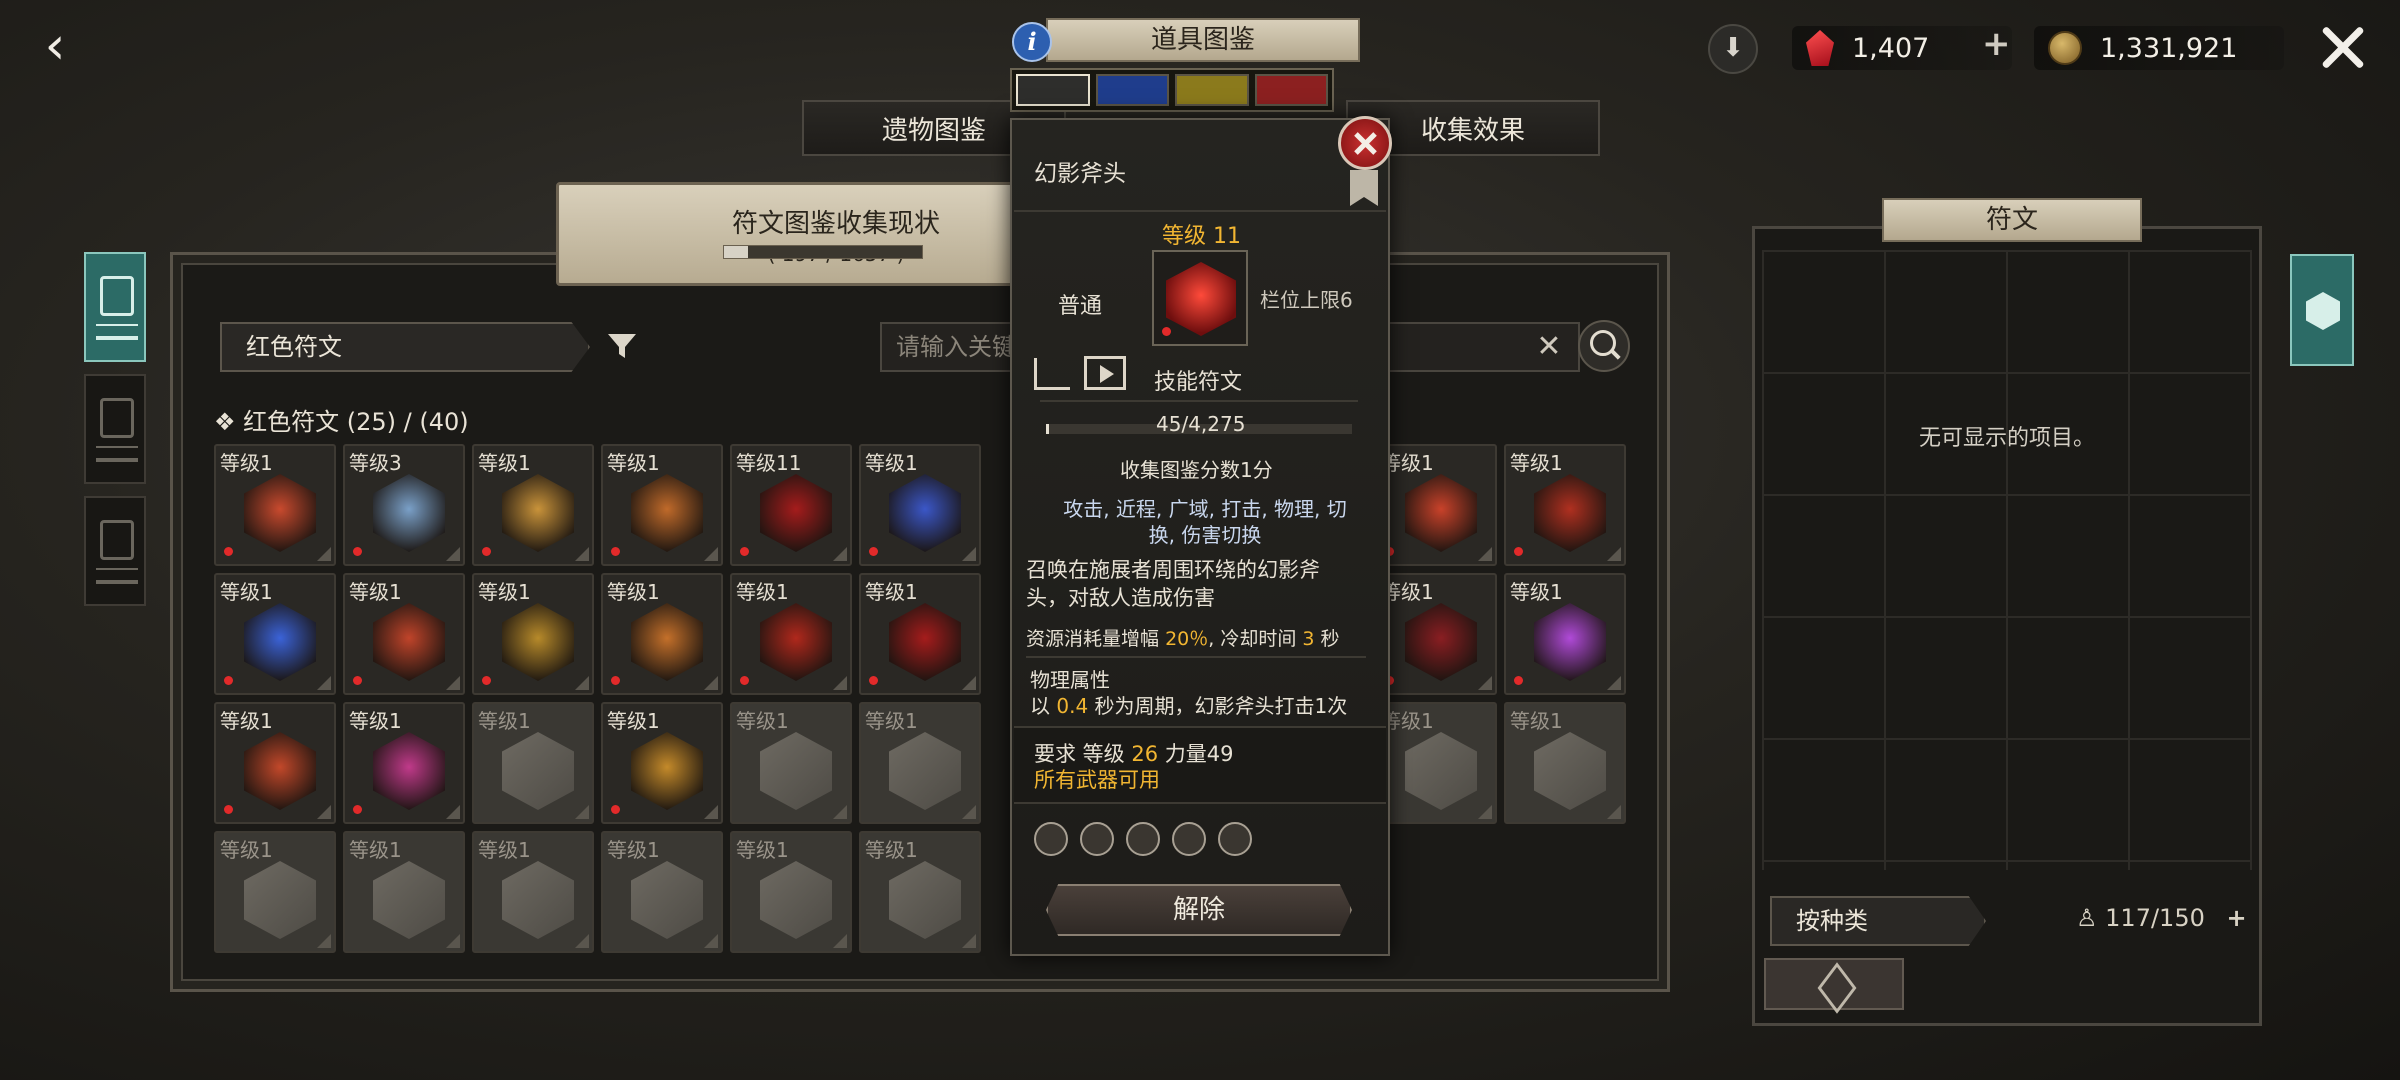 The width and height of the screenshot is (2400, 1080). I want to click on cooldown-label: , 冷却时间, so click(1252, 639).